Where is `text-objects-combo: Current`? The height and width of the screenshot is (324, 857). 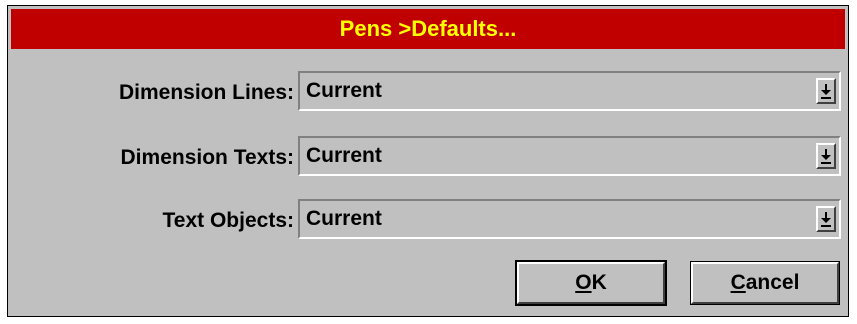 text-objects-combo: Current is located at coordinates (569, 219).